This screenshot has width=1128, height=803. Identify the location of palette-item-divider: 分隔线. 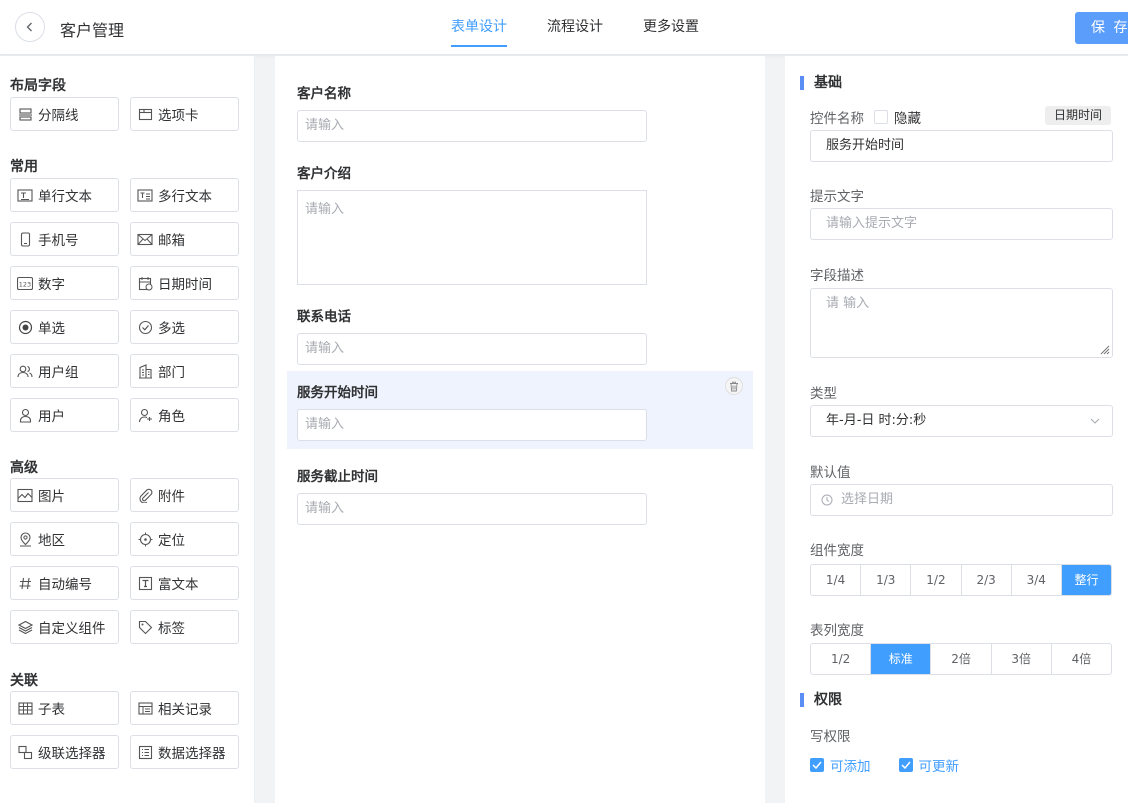
(64, 114).